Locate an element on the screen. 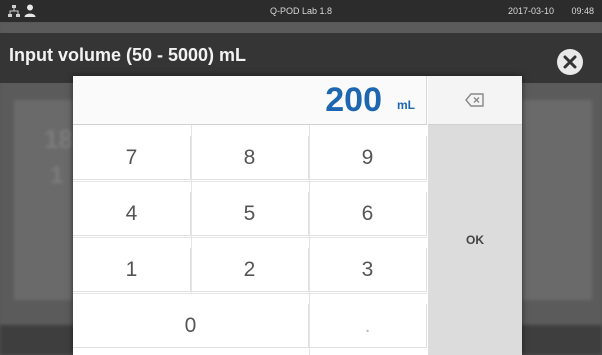 The width and height of the screenshot is (602, 355). dialog-title: Input volume (50 - 5000) mL is located at coordinates (128, 55).